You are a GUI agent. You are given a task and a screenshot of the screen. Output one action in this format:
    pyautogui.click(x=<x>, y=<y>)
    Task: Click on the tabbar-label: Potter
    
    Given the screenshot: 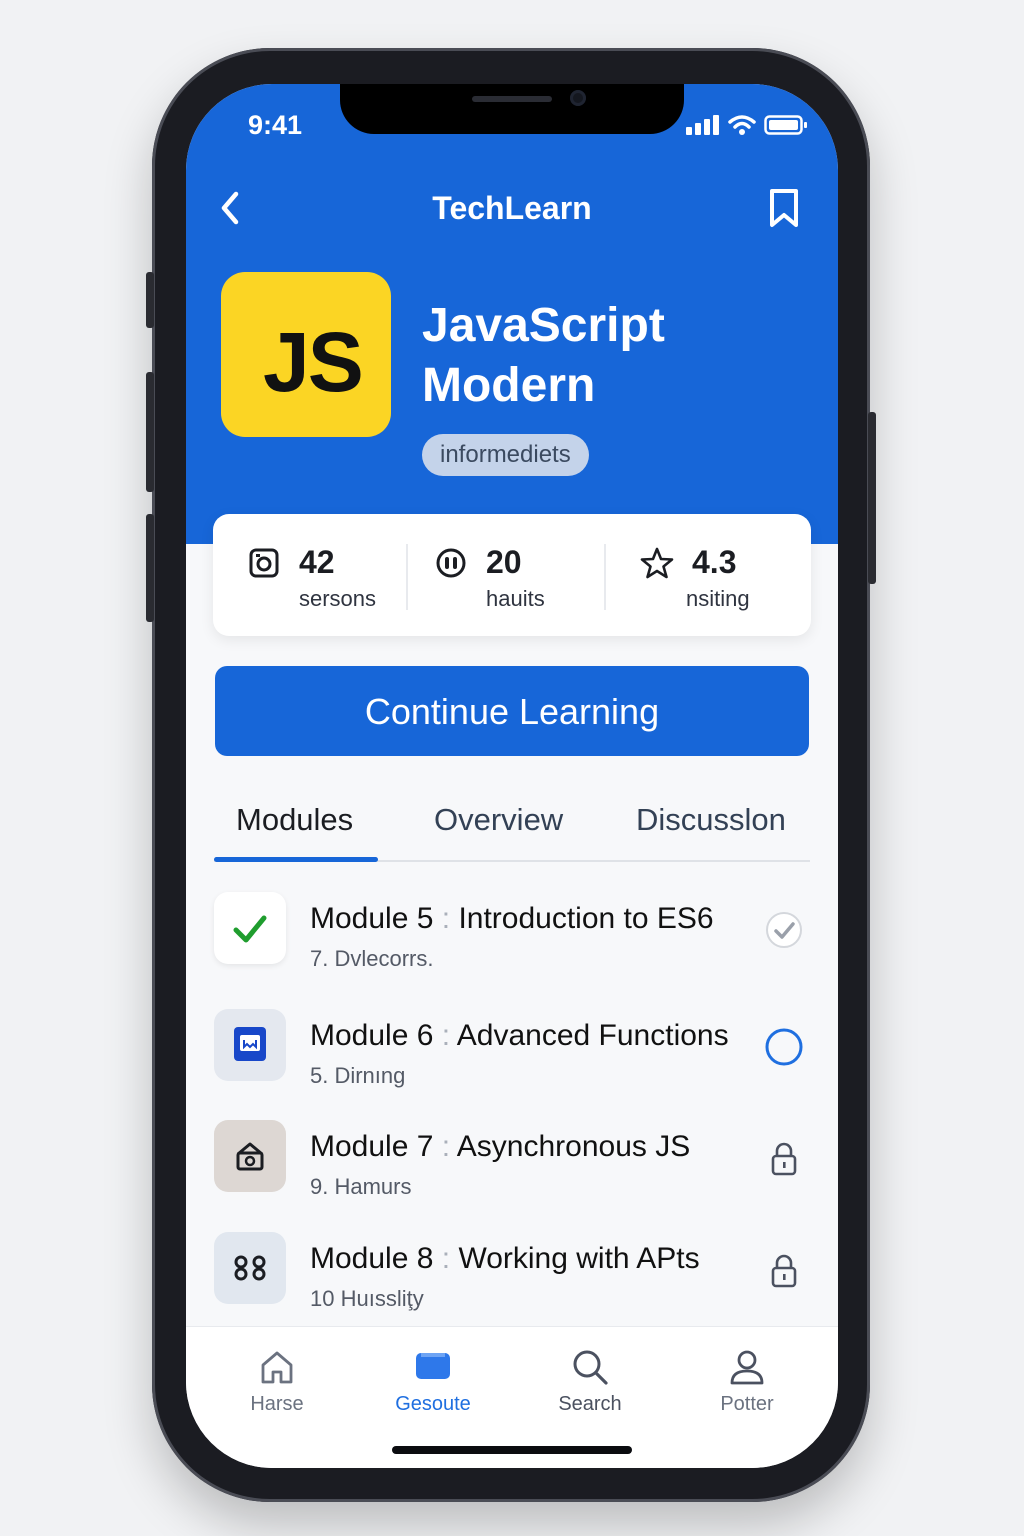 What is the action you would take?
    pyautogui.click(x=747, y=1404)
    